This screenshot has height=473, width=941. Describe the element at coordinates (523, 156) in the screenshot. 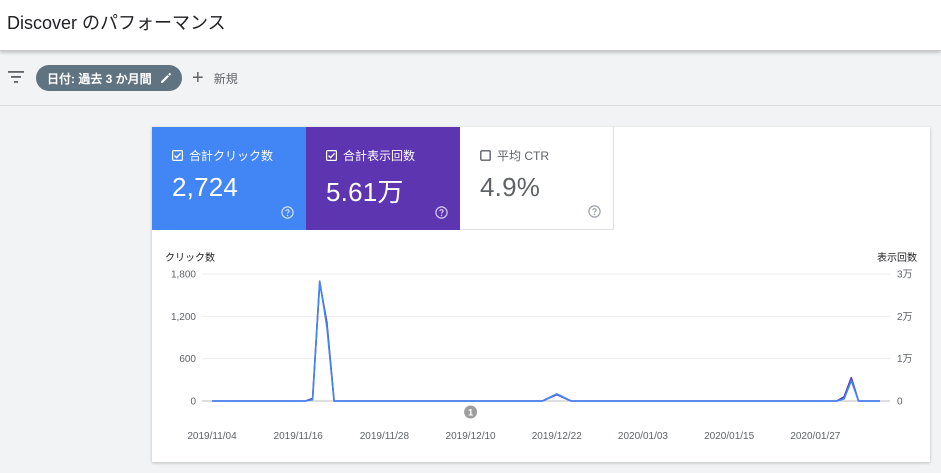

I see `metric-label: 平均 CTR` at that location.